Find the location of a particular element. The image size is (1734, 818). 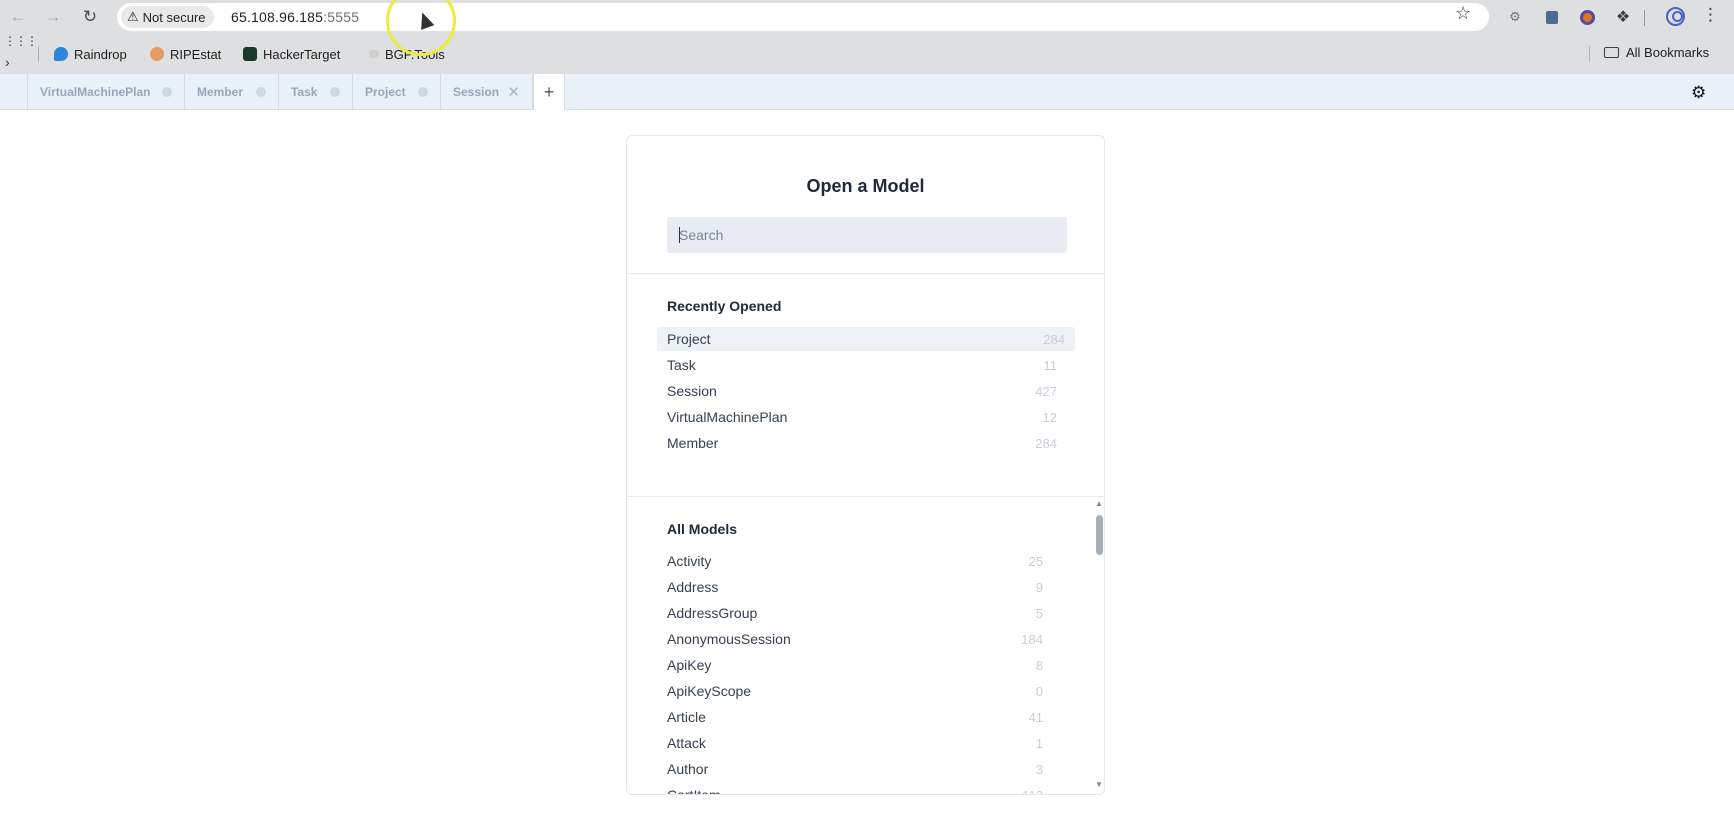

tab-label: Task is located at coordinates (304, 92).